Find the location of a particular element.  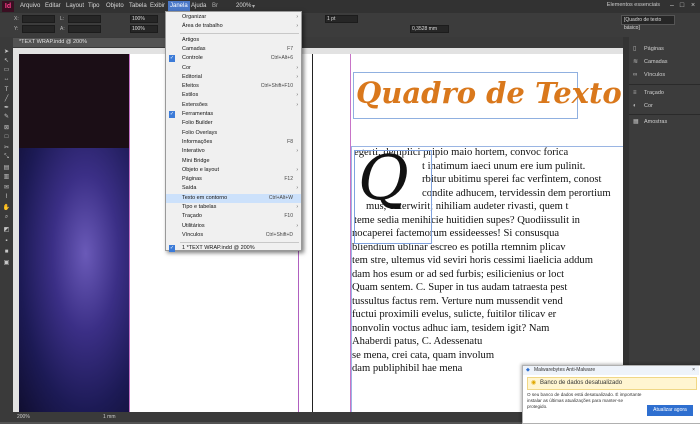

offset-field: 0,3528 mm is located at coordinates (429, 29).